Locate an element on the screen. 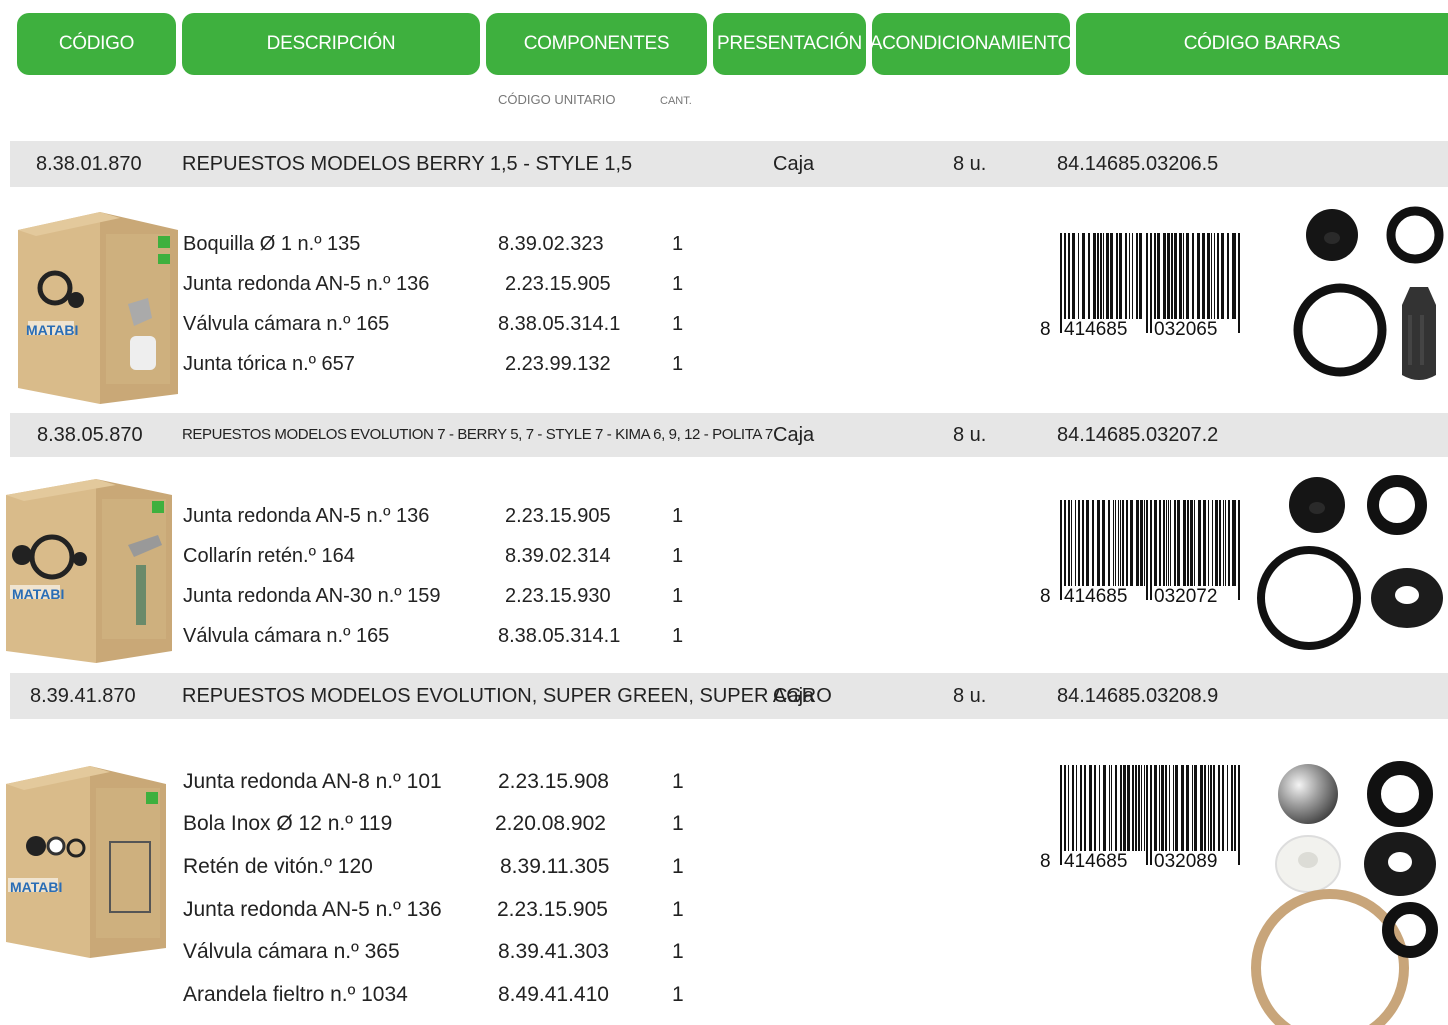  header-descripcion-label: DESCRIPCIÓN is located at coordinates (331, 43).